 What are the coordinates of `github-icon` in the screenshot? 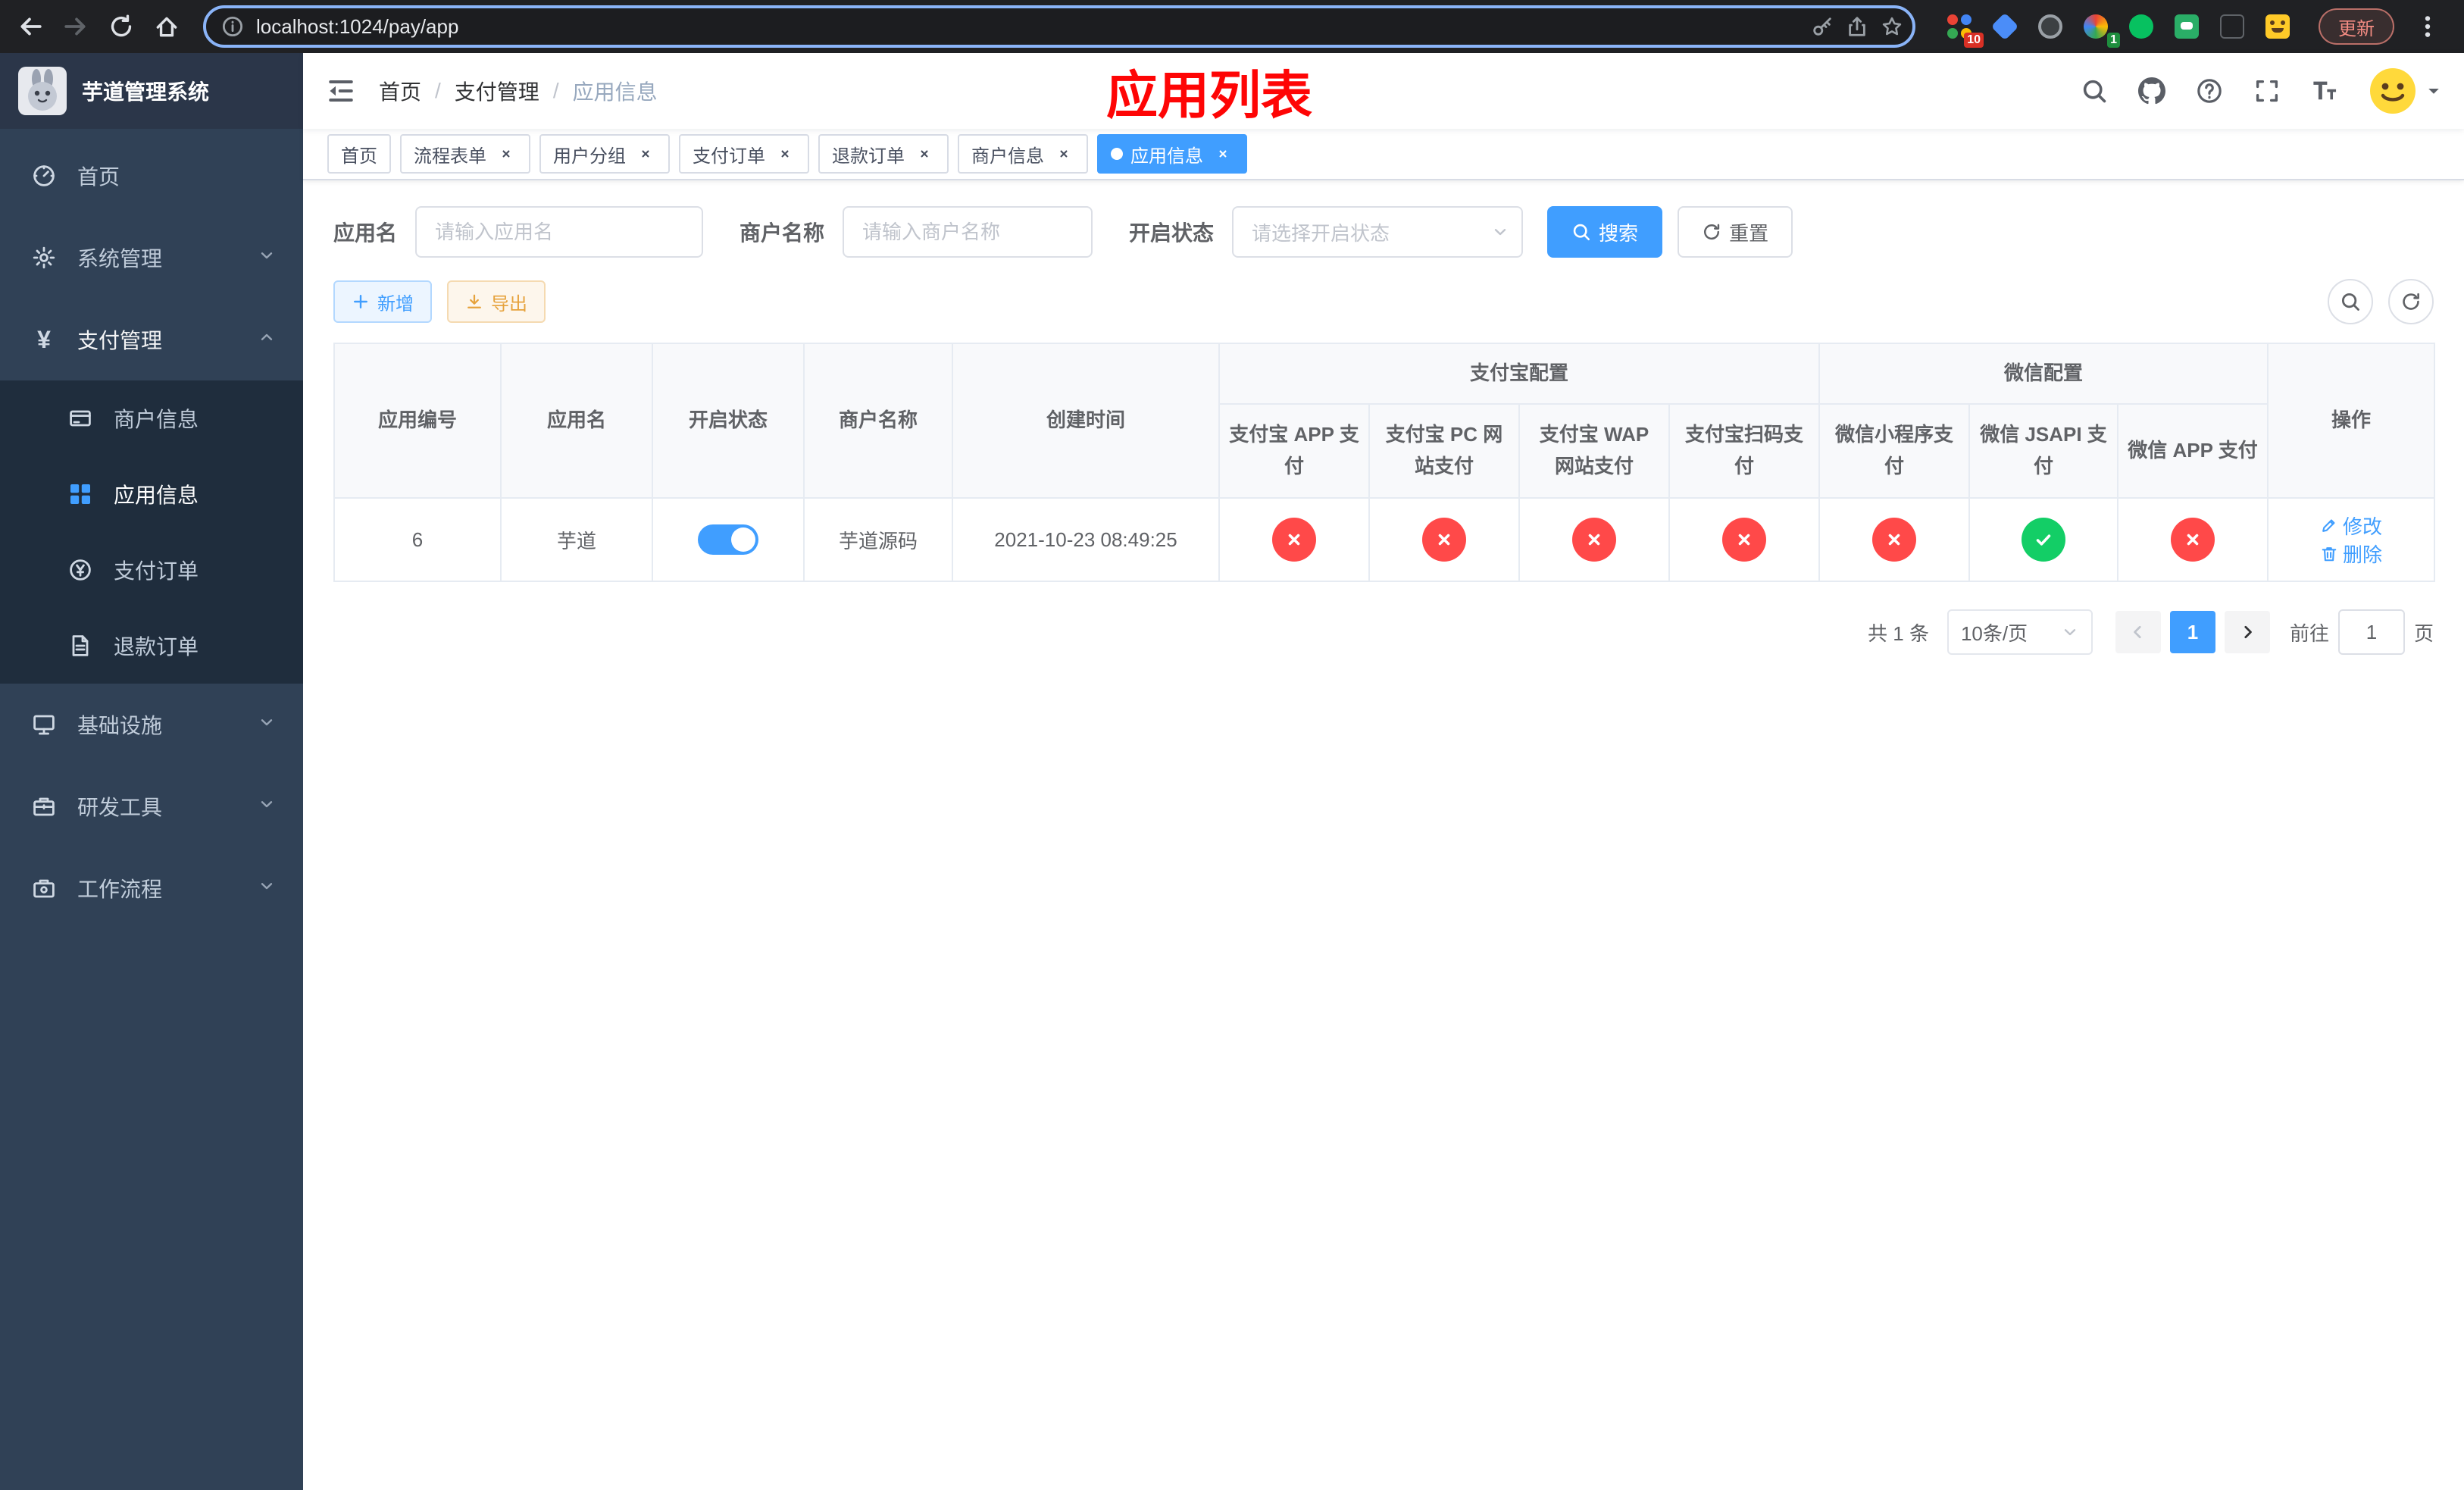 It's located at (2151, 91).